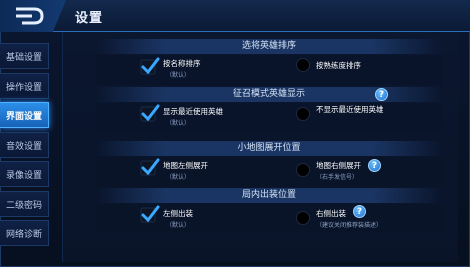 The height and width of the screenshot is (267, 470). What do you see at coordinates (193, 111) in the screenshot?
I see `option-label-show-recent: 显示最近使用英雄` at bounding box center [193, 111].